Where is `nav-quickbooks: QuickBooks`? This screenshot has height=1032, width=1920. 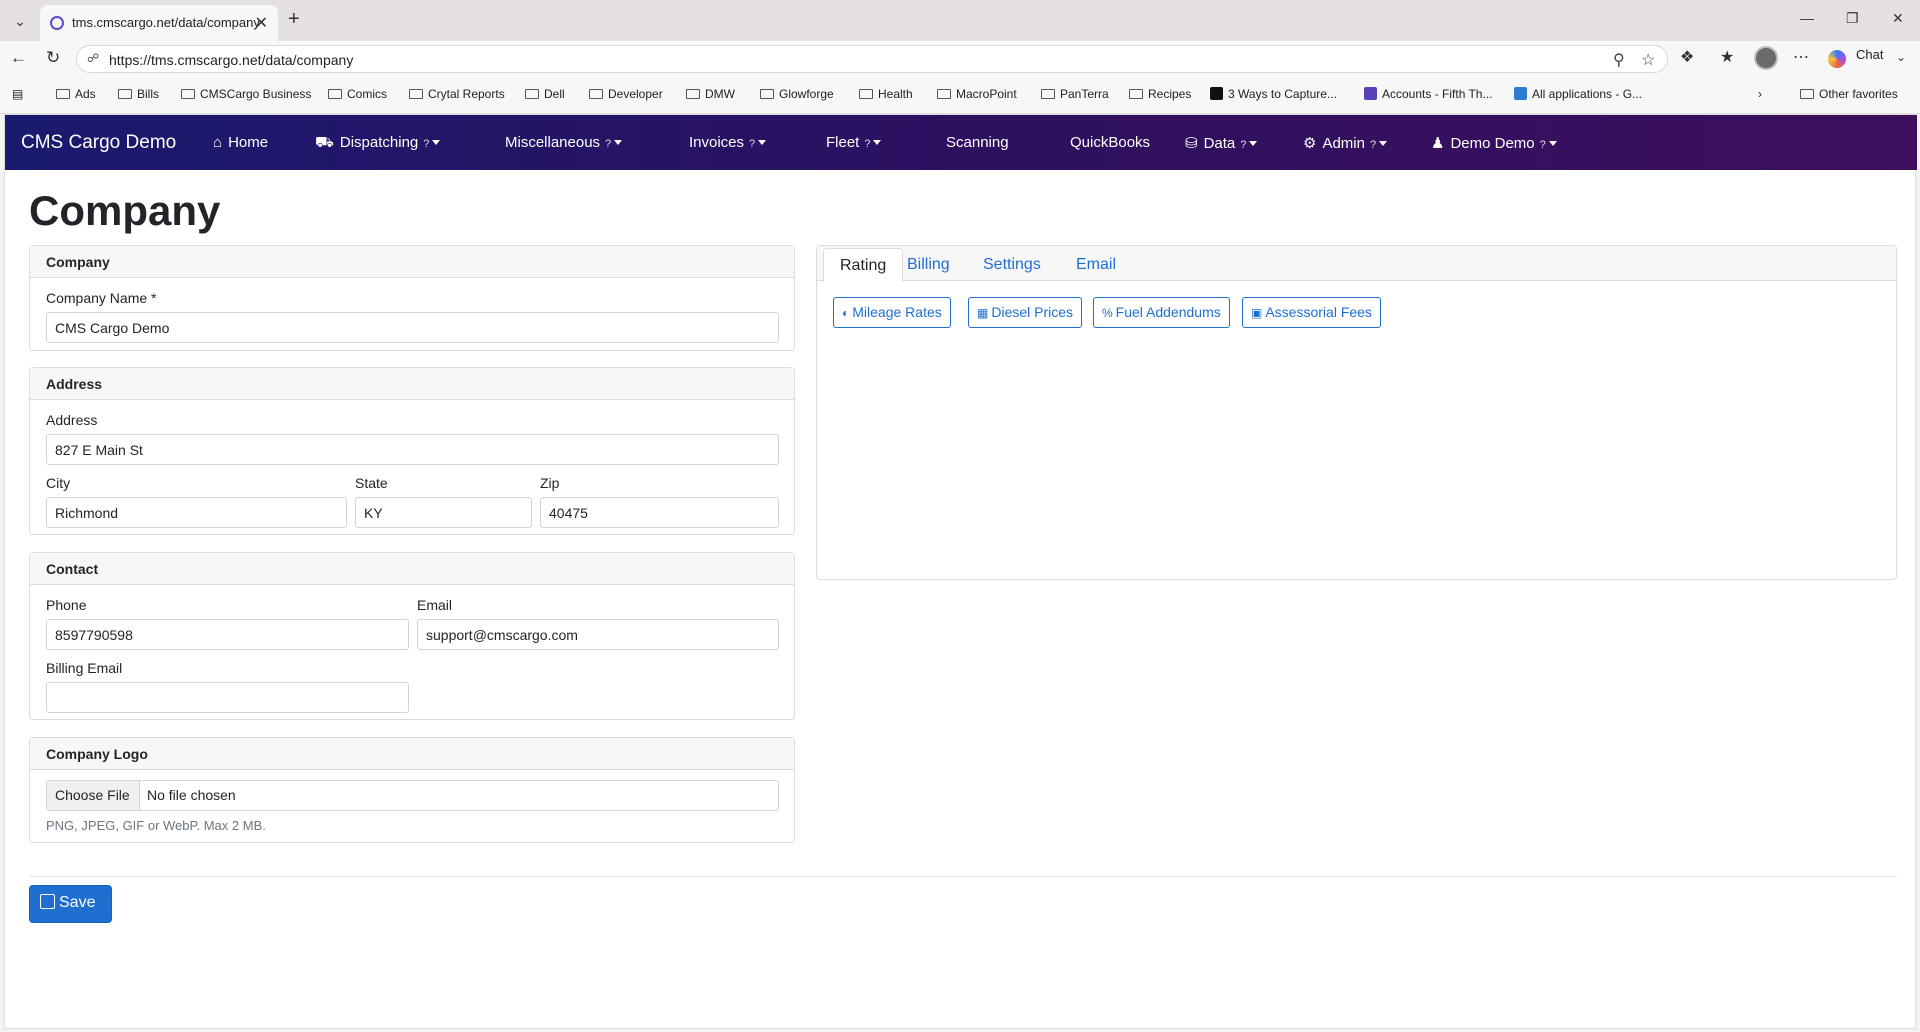 nav-quickbooks: QuickBooks is located at coordinates (1110, 142).